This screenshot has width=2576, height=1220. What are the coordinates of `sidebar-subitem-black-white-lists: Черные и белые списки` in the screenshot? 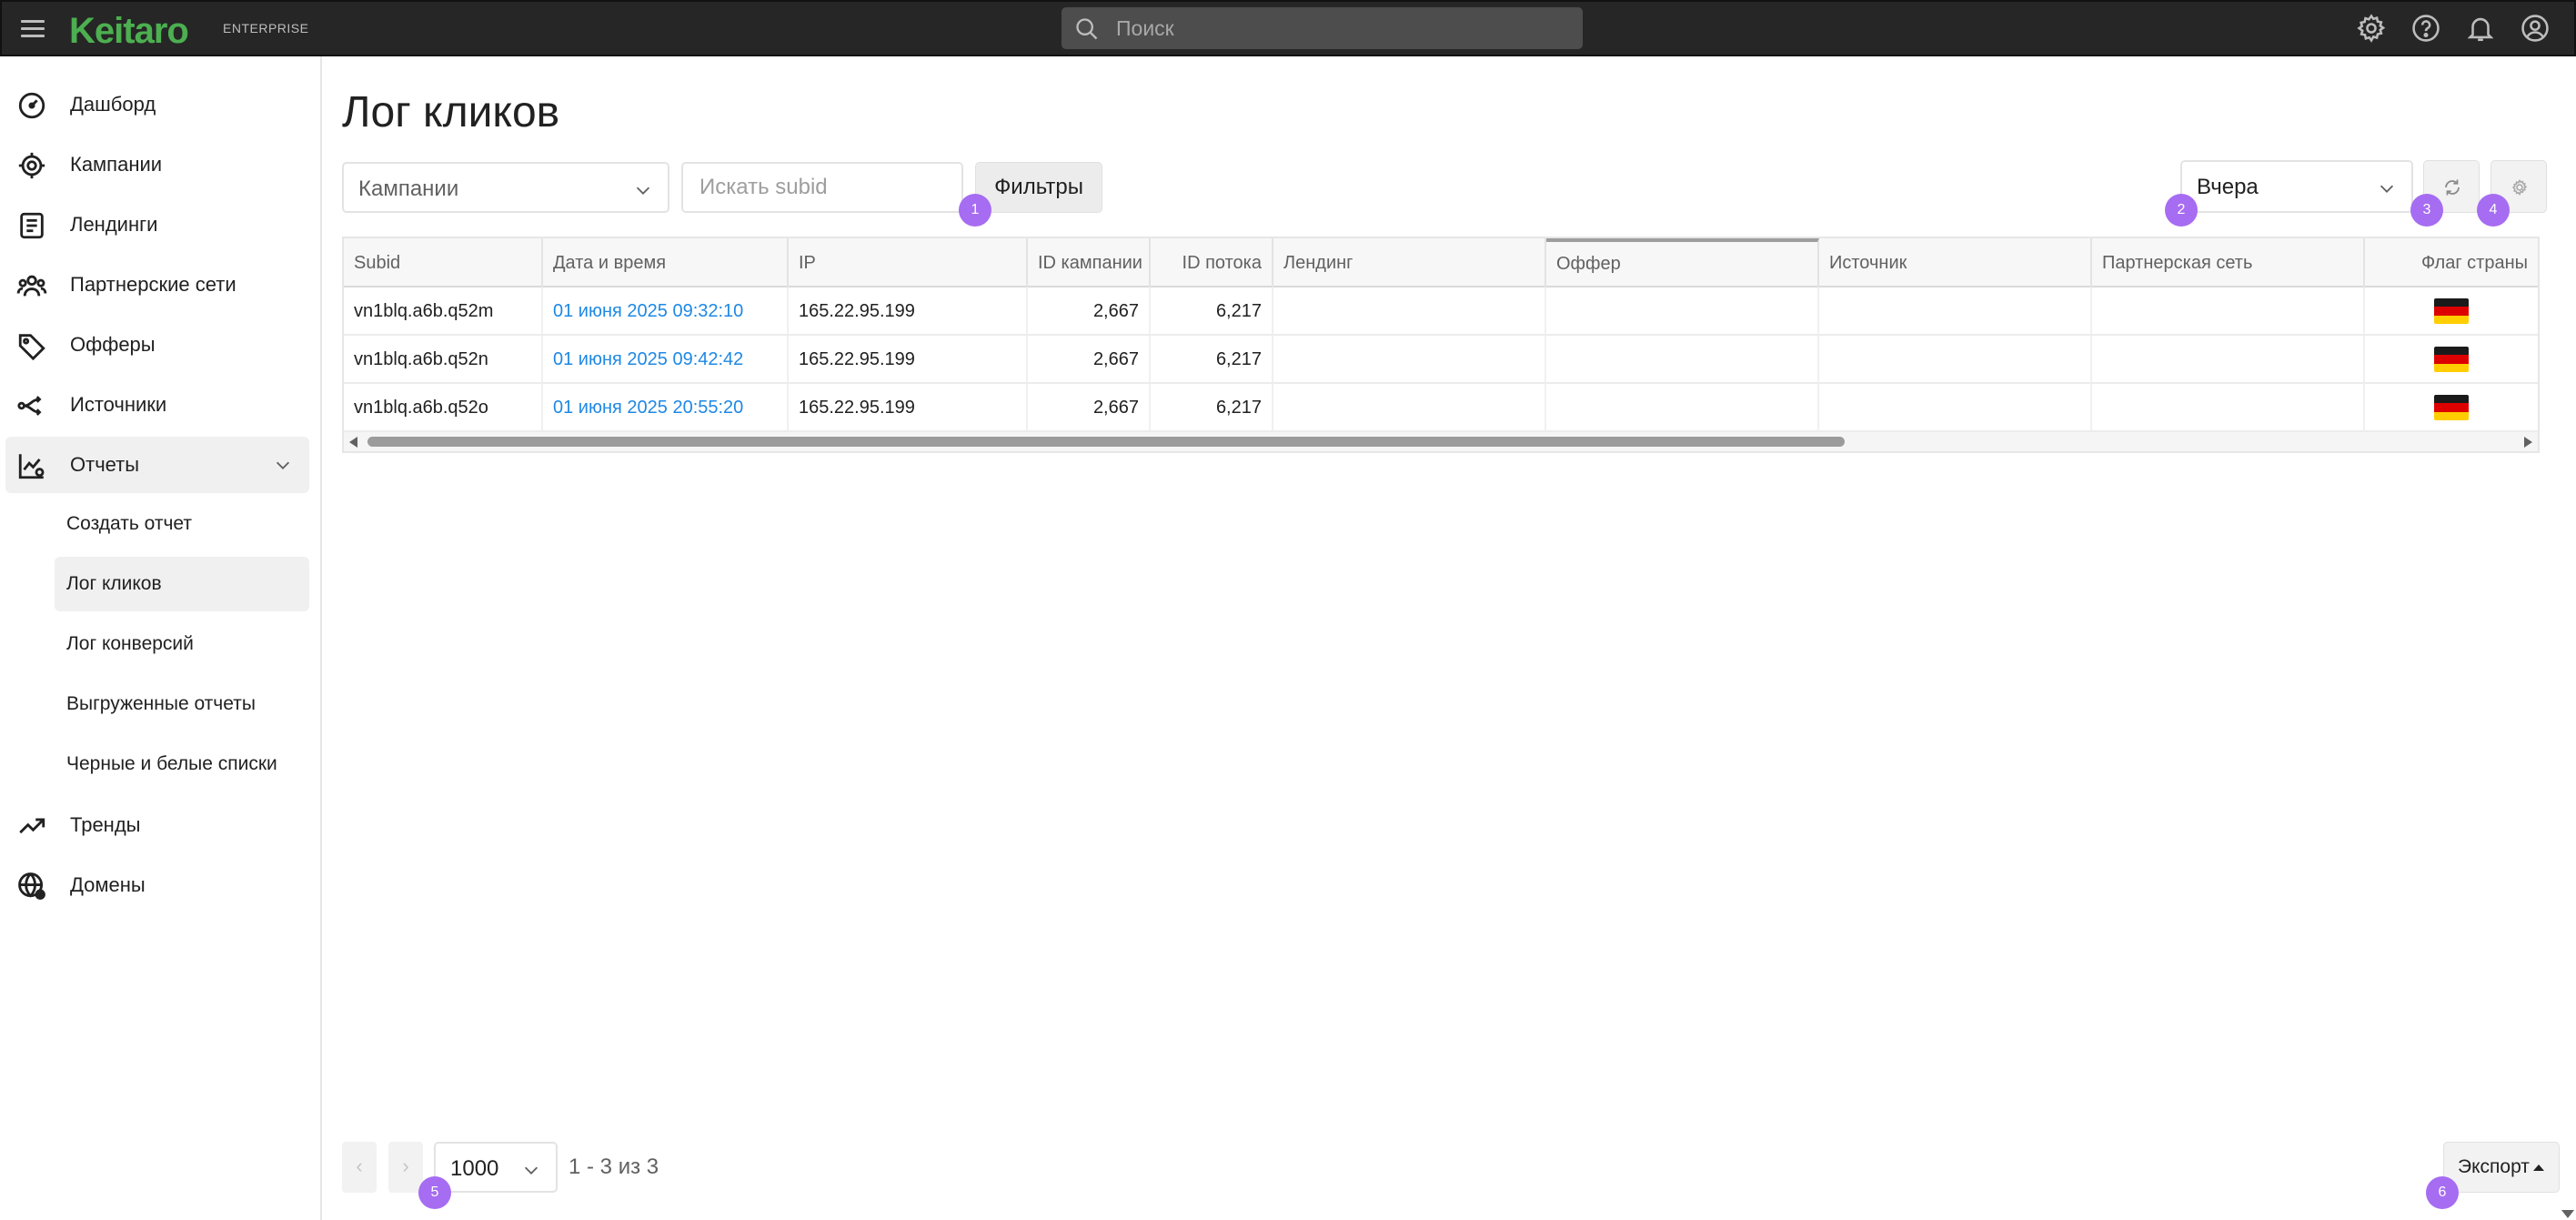 It's located at (182, 764).